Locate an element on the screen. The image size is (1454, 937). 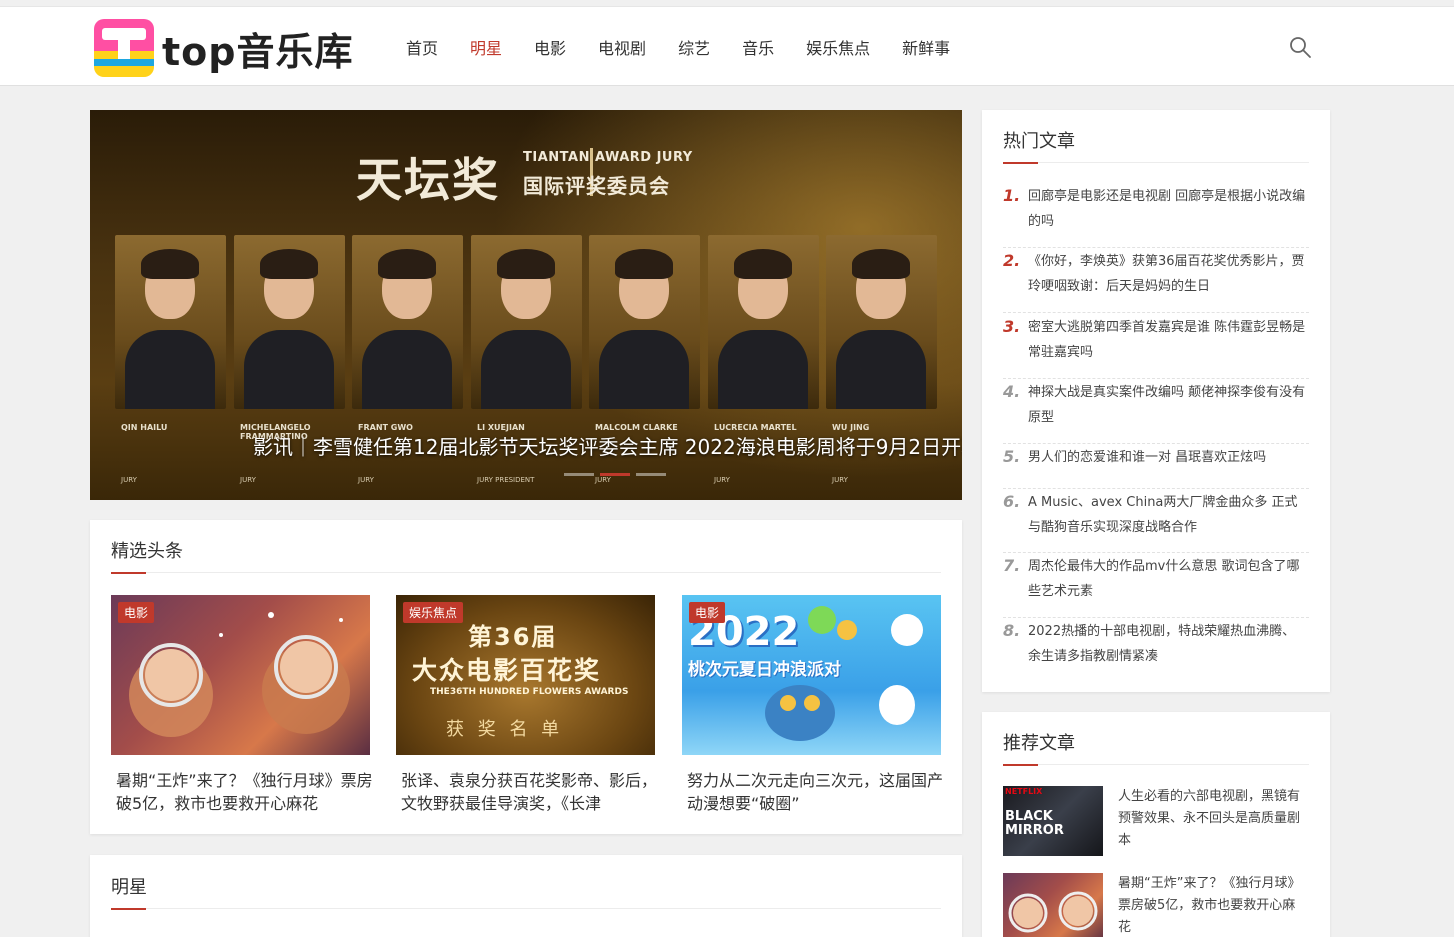
hot-article-rank: 5. is located at coordinates (1012, 456).